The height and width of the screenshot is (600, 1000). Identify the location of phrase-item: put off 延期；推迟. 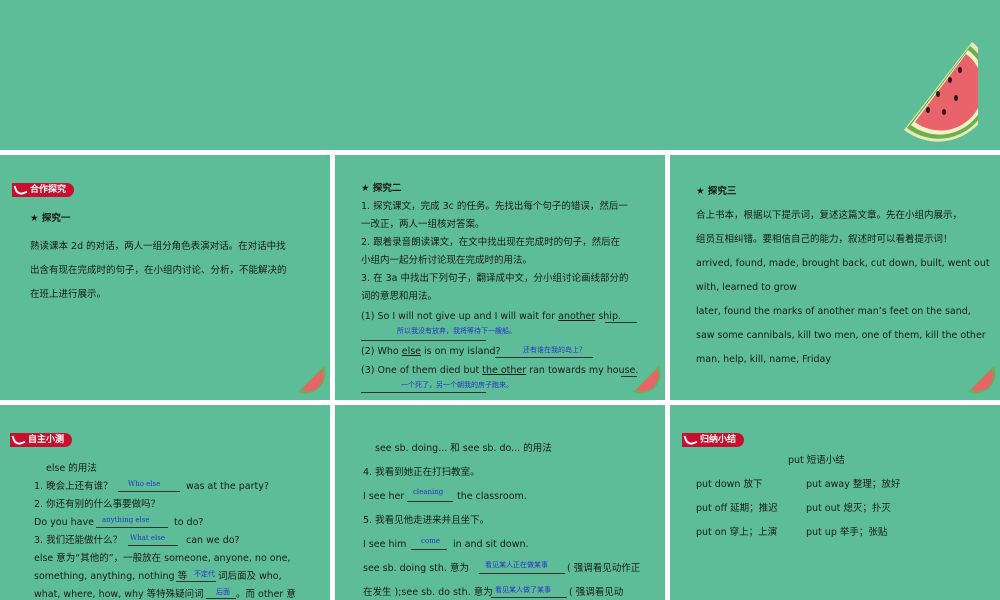
(737, 508).